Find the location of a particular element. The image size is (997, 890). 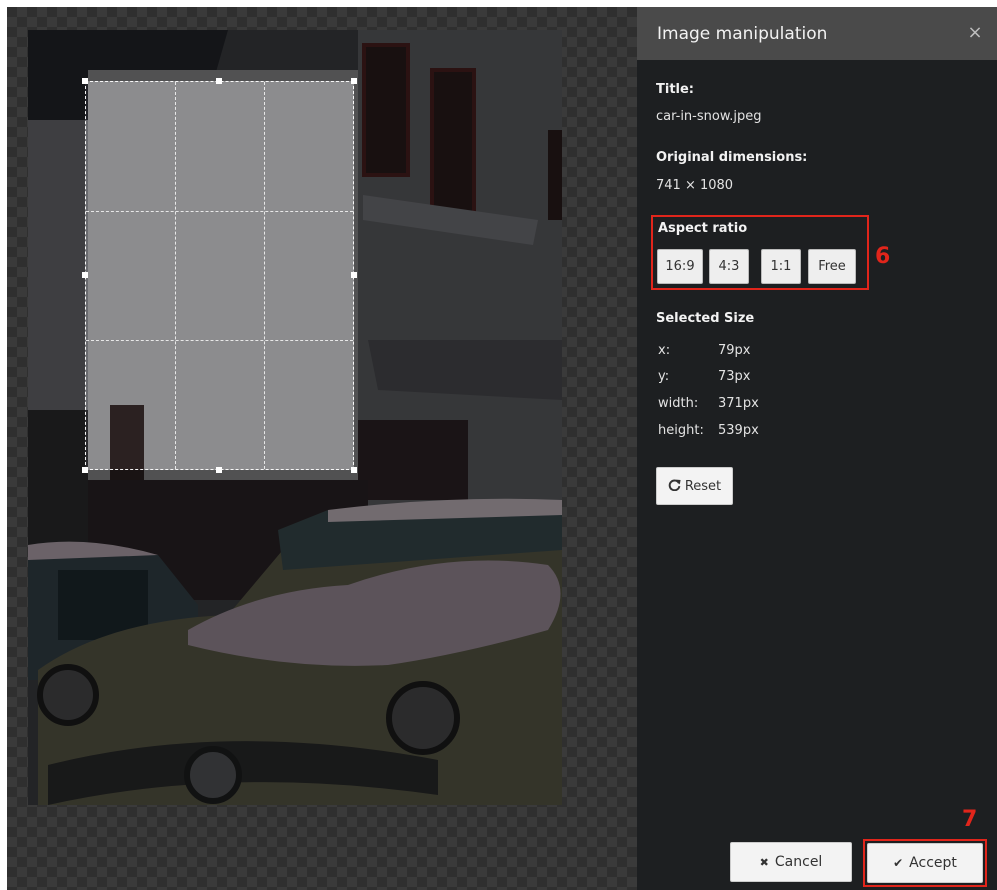

check-icon: ✔ is located at coordinates (898, 863).